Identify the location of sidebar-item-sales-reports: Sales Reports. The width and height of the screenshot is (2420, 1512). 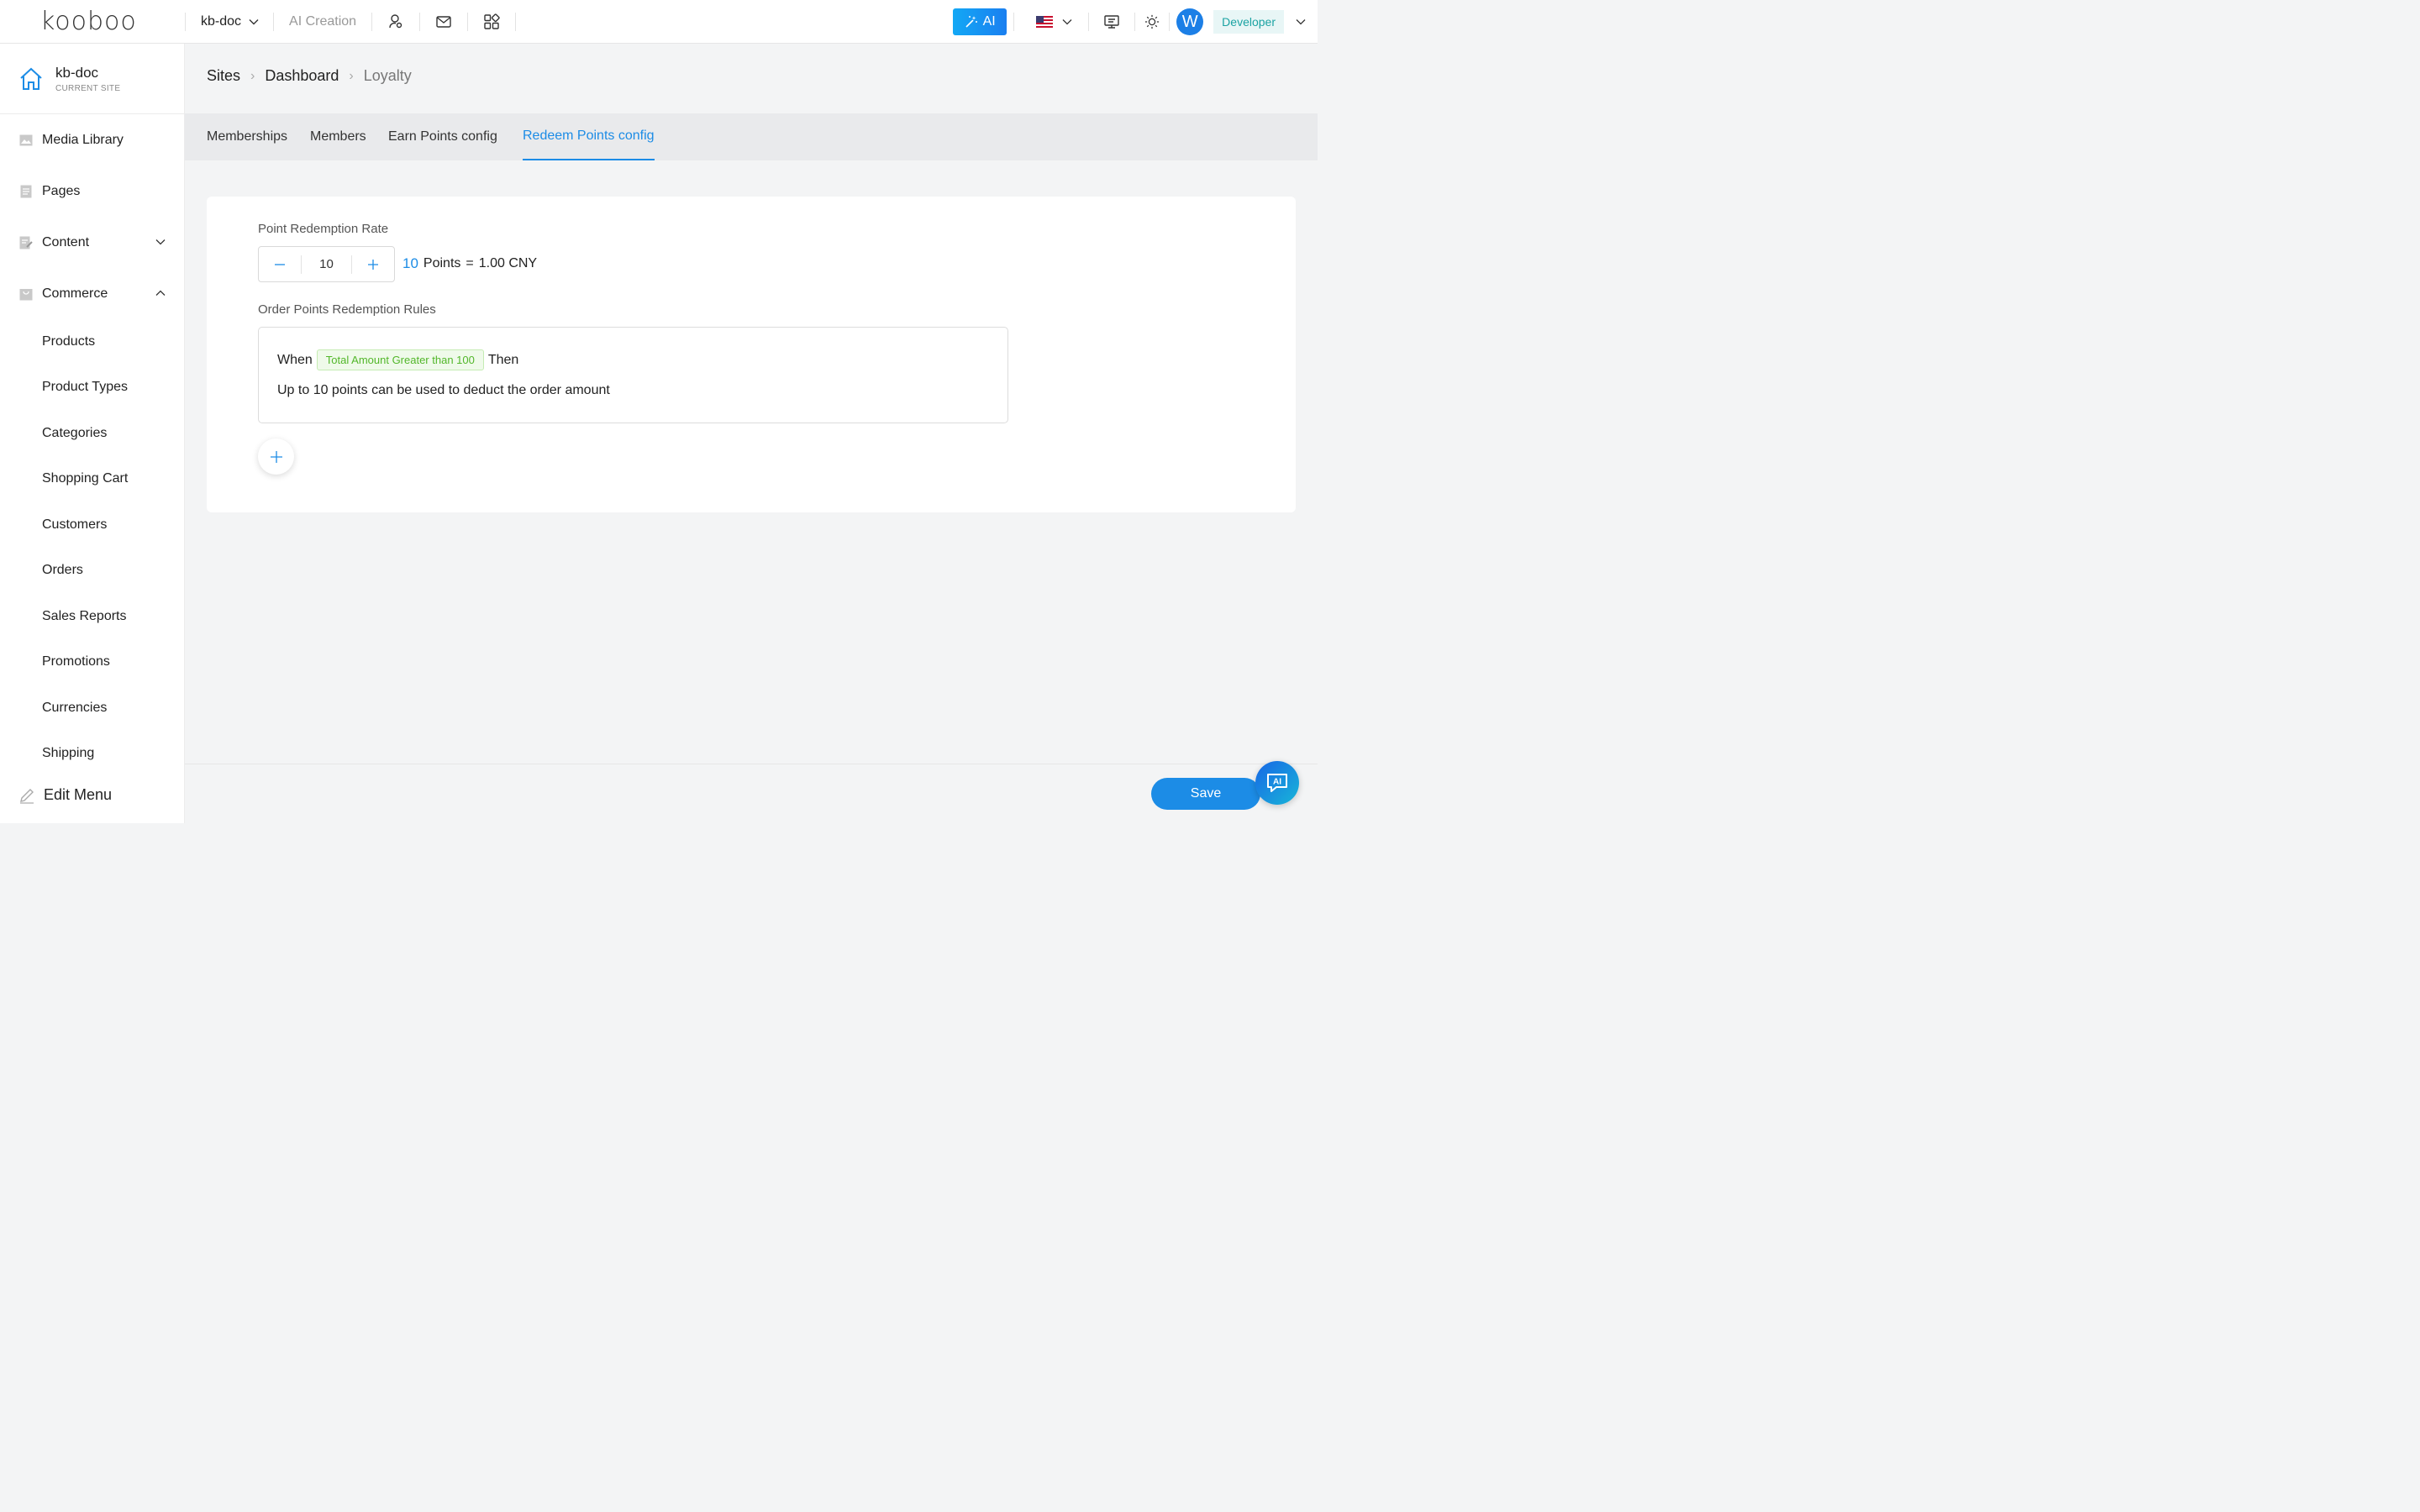
(84, 616).